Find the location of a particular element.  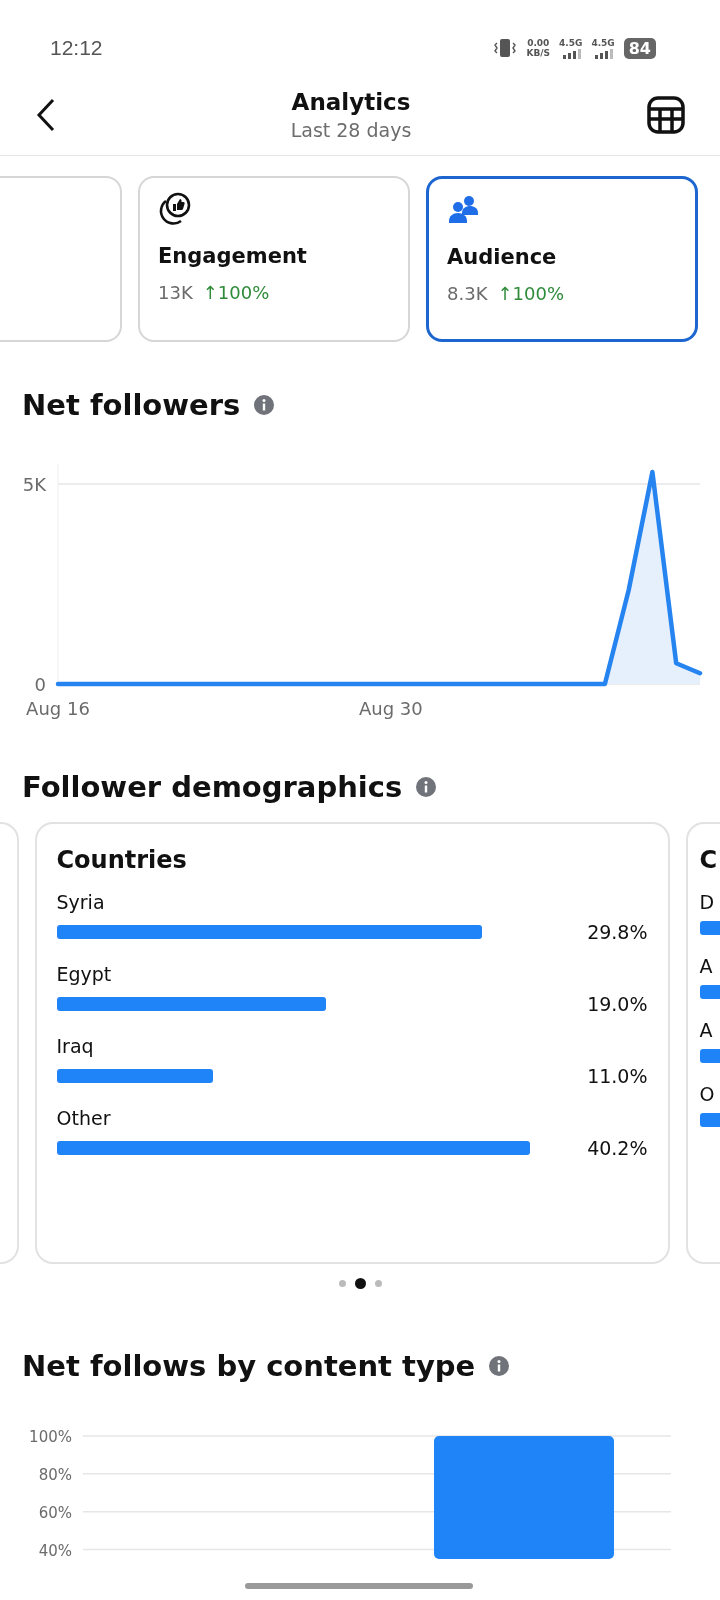

country-label: Iraq is located at coordinates (75, 1046).